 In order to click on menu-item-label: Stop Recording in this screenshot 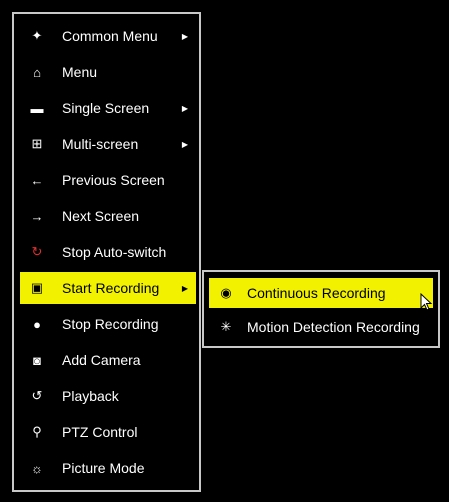, I will do `click(110, 324)`.